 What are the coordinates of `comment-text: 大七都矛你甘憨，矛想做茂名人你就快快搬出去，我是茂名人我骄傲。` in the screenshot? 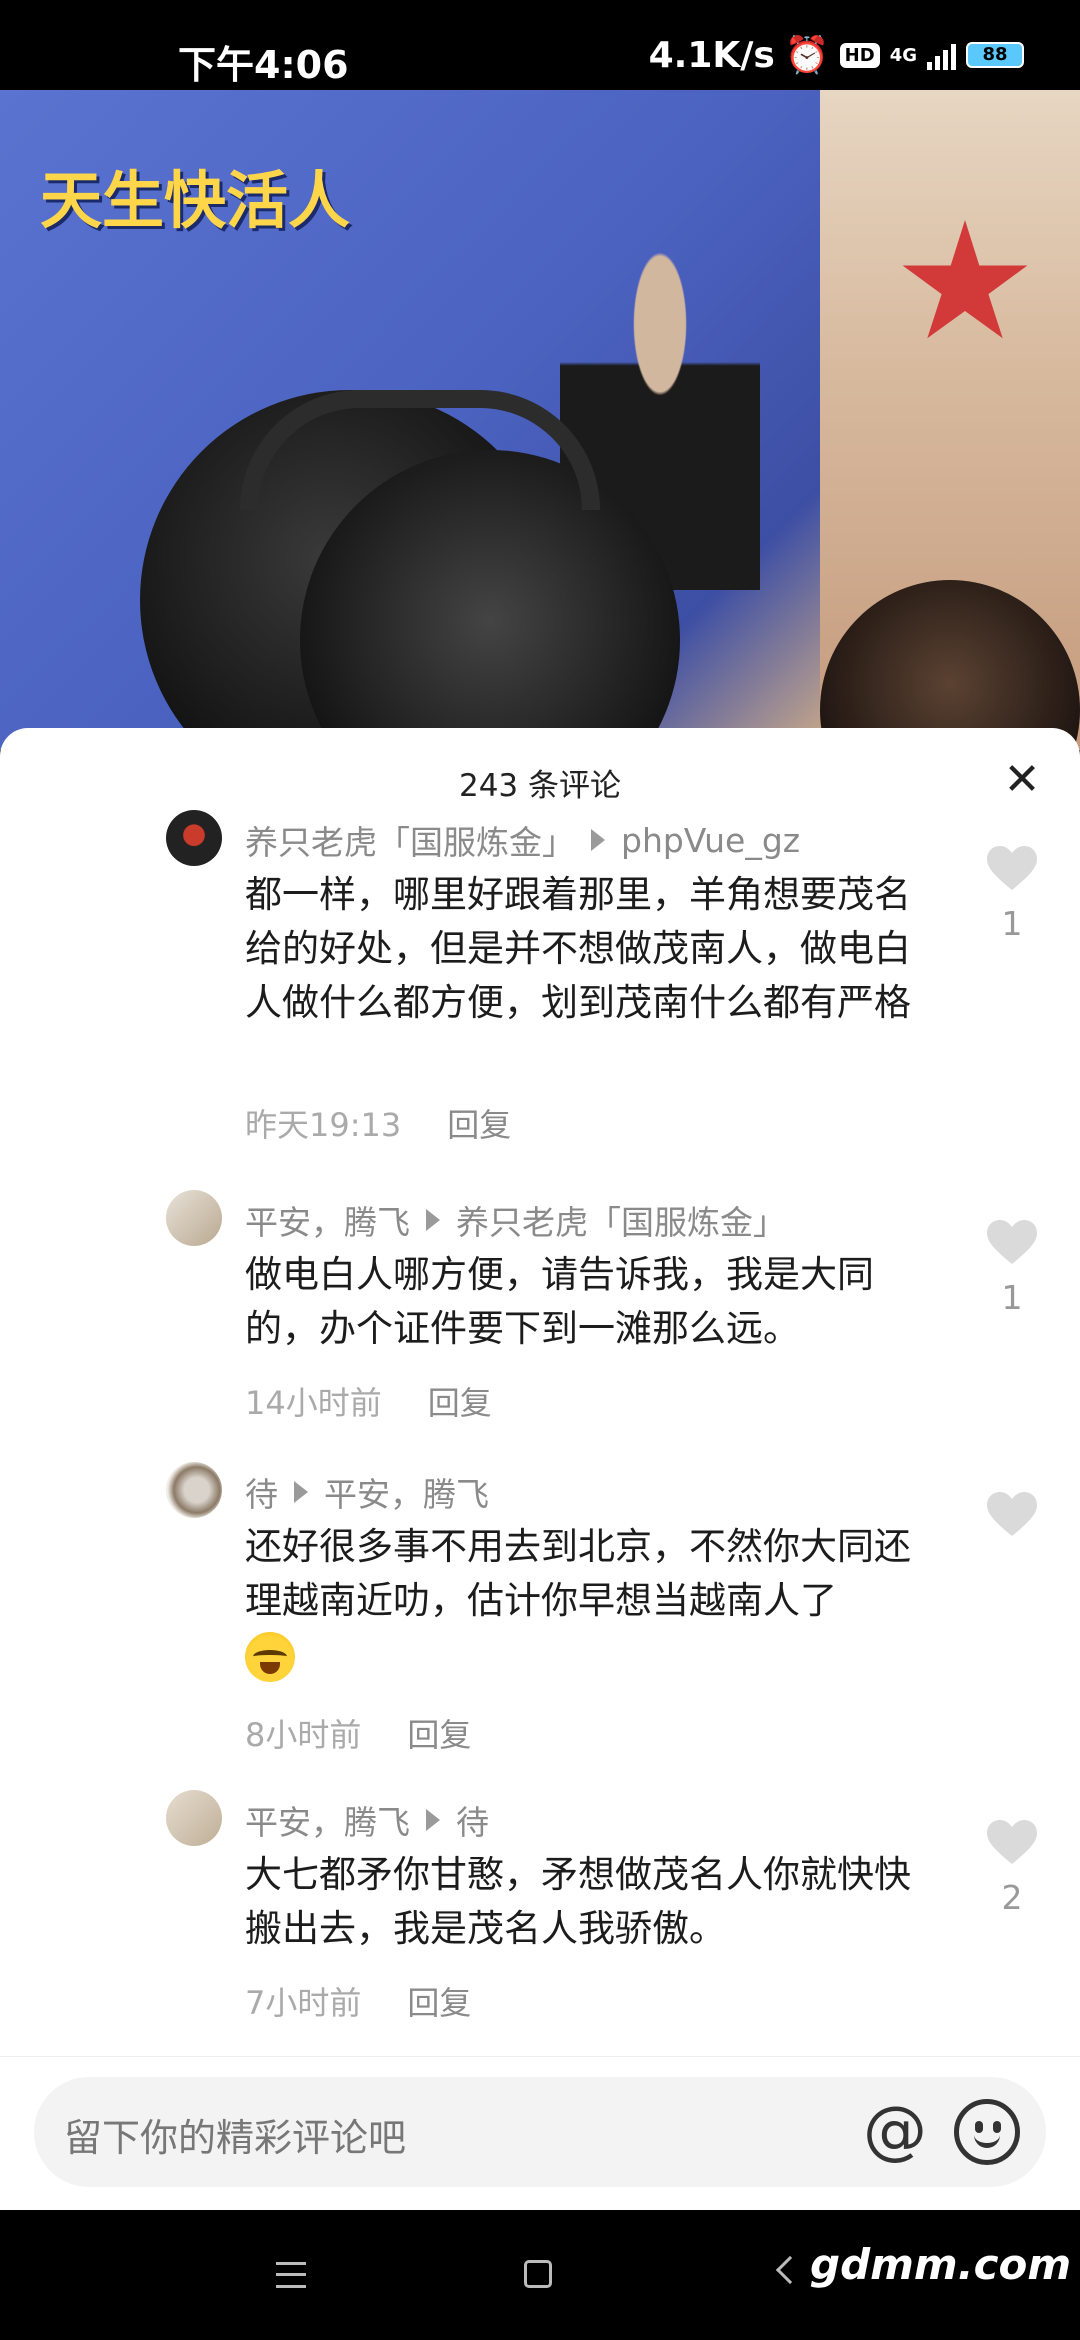 It's located at (578, 1901).